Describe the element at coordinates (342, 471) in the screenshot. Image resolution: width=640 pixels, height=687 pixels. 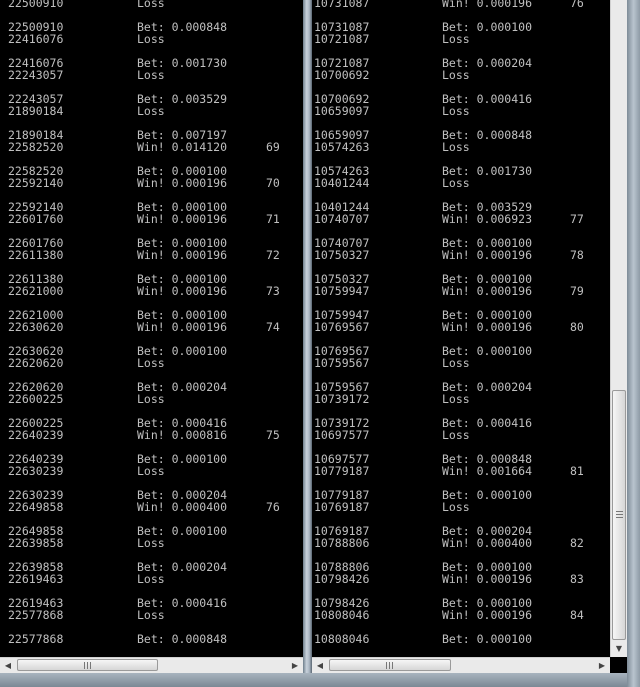
I see `tx-id: 10779187` at that location.